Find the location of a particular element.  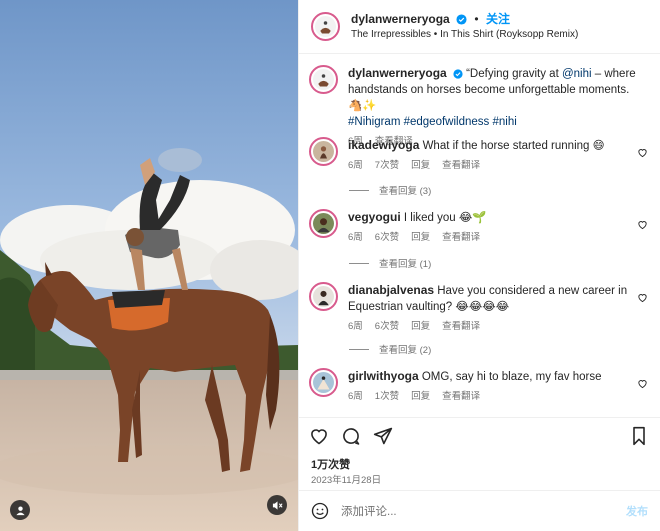

view-replies-label: 查看回复 (3) is located at coordinates (405, 191).